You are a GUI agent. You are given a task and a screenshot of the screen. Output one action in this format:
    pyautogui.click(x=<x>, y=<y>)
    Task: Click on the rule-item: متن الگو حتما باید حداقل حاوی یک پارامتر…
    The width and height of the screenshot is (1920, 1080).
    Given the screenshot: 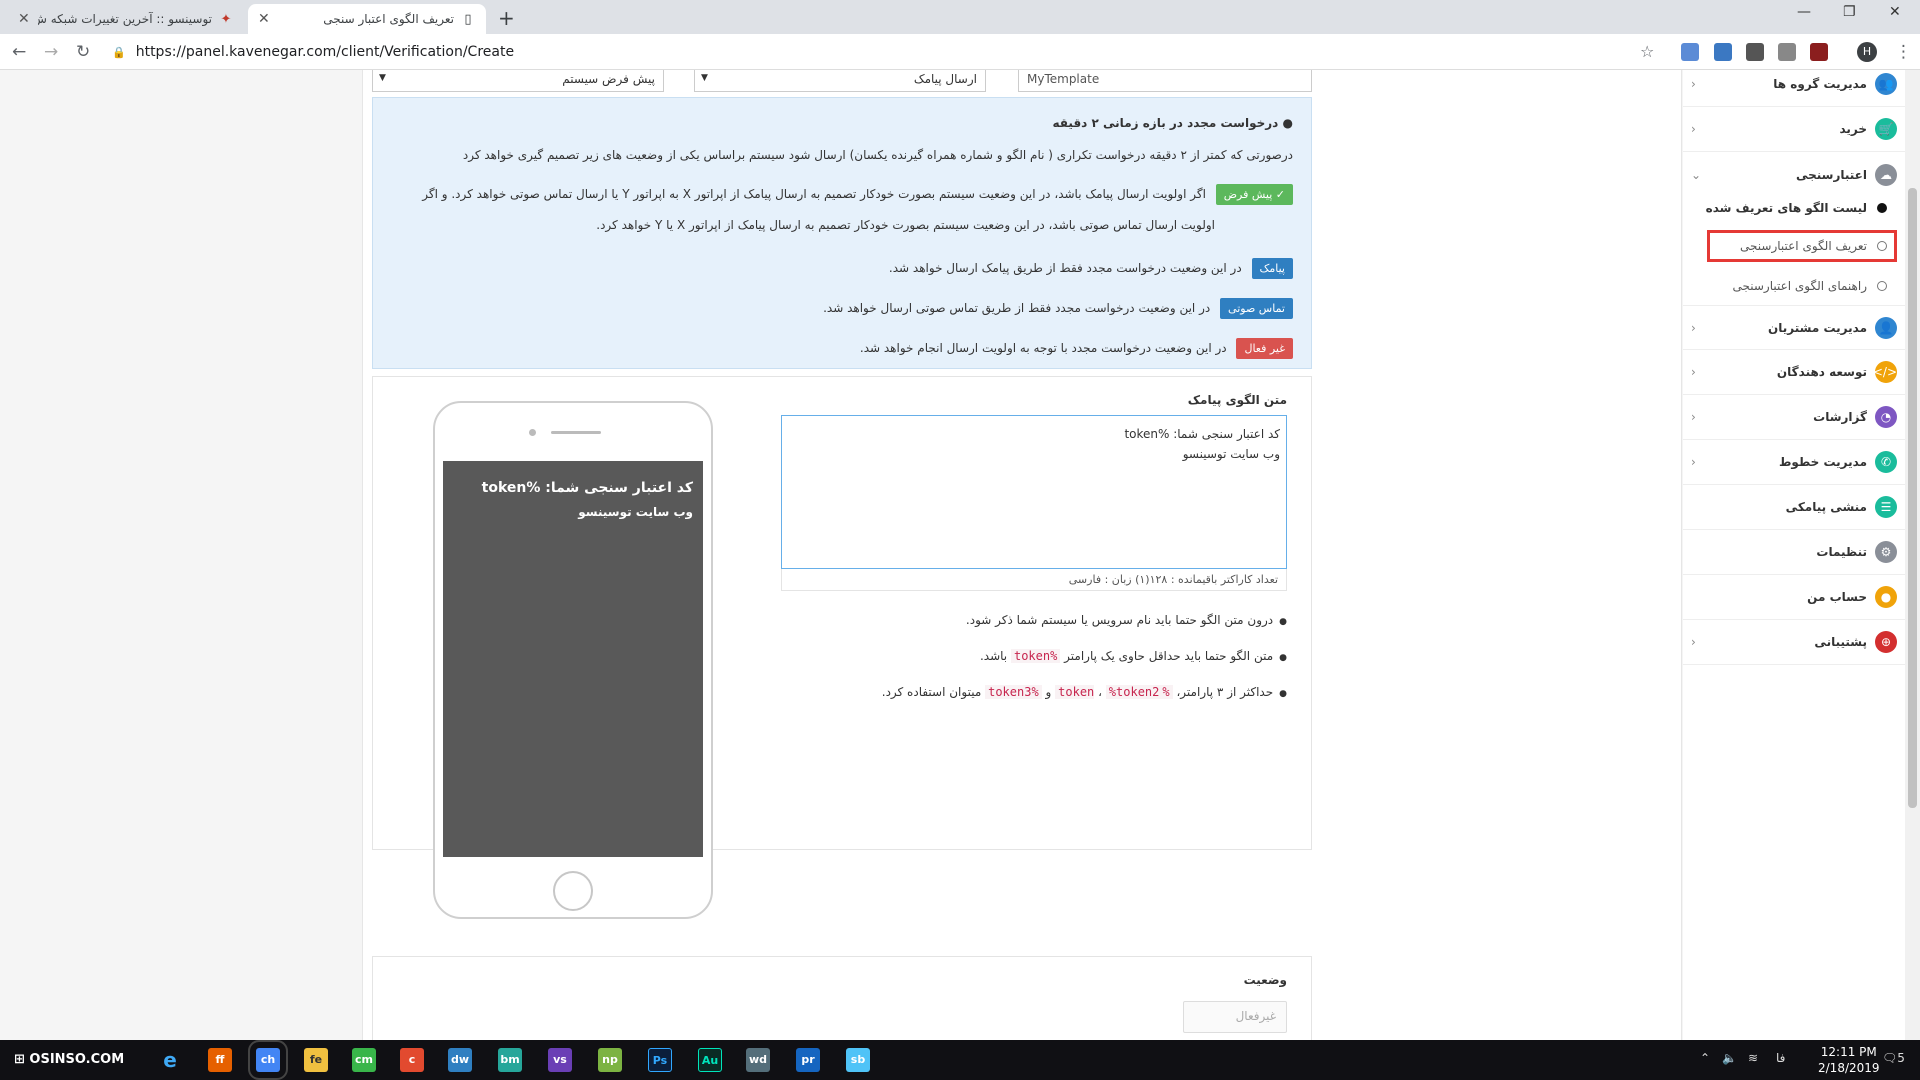 What is the action you would take?
    pyautogui.click(x=1084, y=657)
    